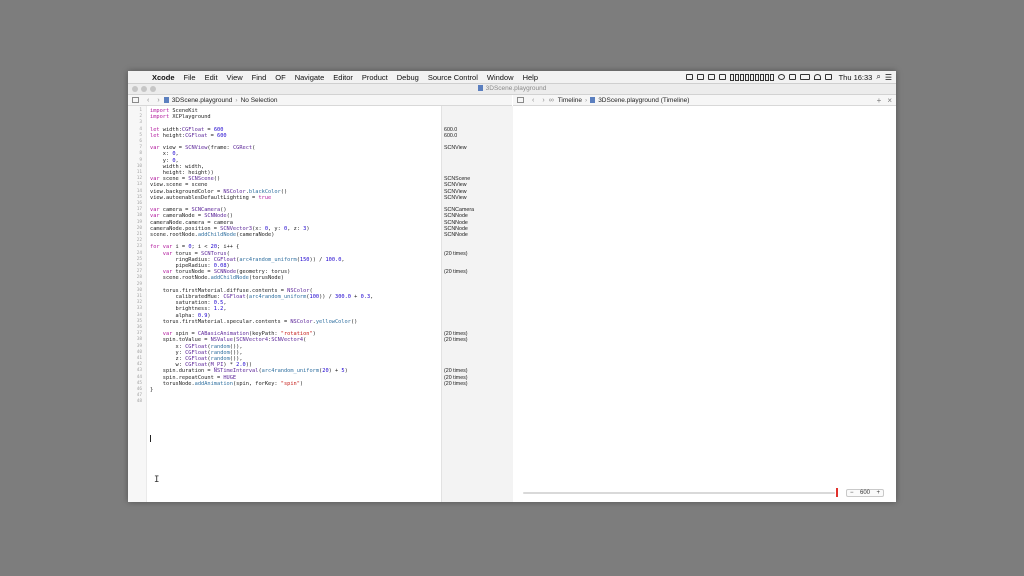 This screenshot has width=1024, height=576. I want to click on code-line: }, so click(151, 390).